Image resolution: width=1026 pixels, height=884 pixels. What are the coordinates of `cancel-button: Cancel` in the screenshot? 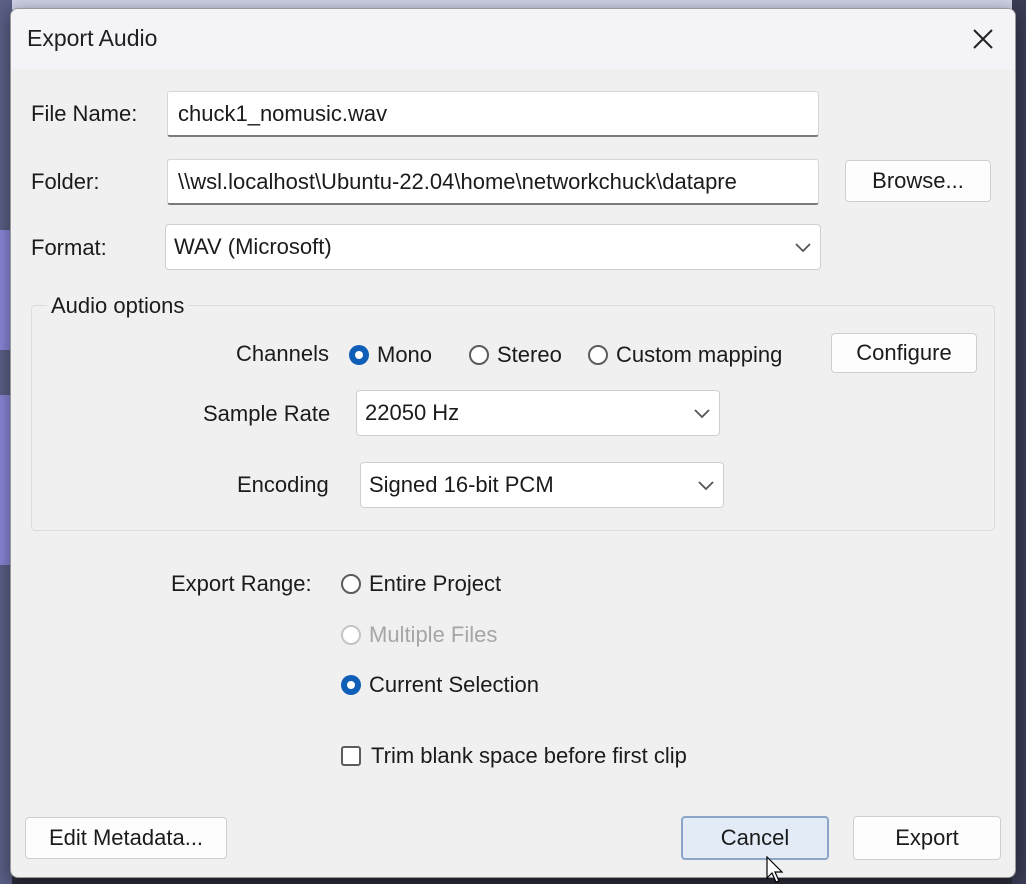 It's located at (755, 838).